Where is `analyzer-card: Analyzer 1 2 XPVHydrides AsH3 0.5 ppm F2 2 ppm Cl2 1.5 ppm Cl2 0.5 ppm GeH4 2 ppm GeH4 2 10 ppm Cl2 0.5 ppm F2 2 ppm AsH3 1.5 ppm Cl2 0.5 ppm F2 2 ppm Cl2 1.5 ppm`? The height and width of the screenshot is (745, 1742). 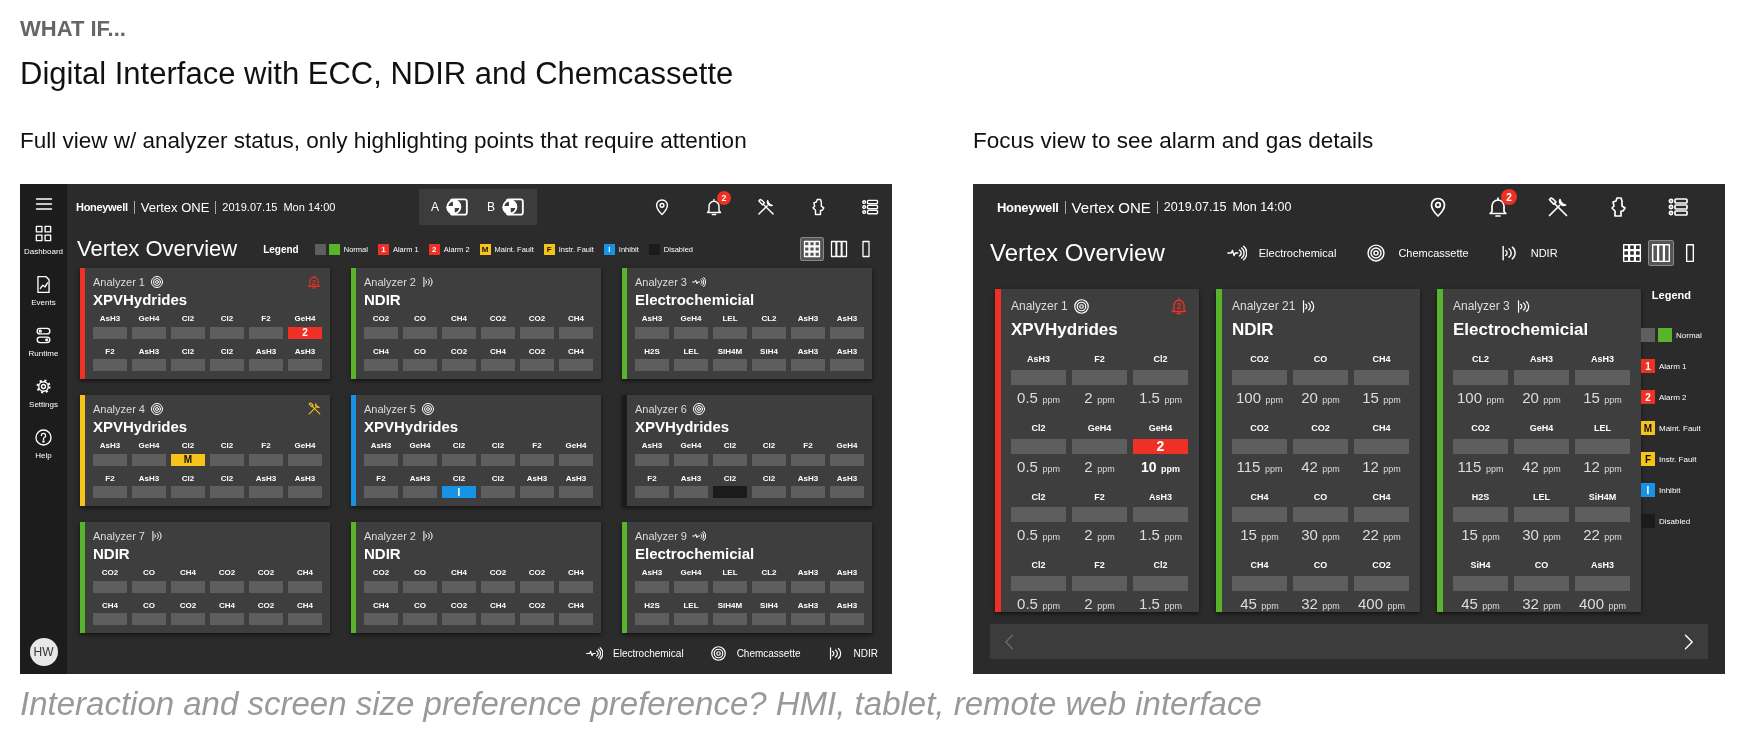
analyzer-card: Analyzer 1 2 XPVHydrides AsH3 0.5 ppm F2 2 ppm Cl2 1.5 ppm Cl2 0.5 ppm GeH4 2 ppm GeH4 2 10 ppm Cl2 0.5 ppm F2 2 ppm AsH3 1.5 ppm Cl2 0.5 ppm F2 2 ppm Cl2 1.5 ppm is located at coordinates (1097, 450).